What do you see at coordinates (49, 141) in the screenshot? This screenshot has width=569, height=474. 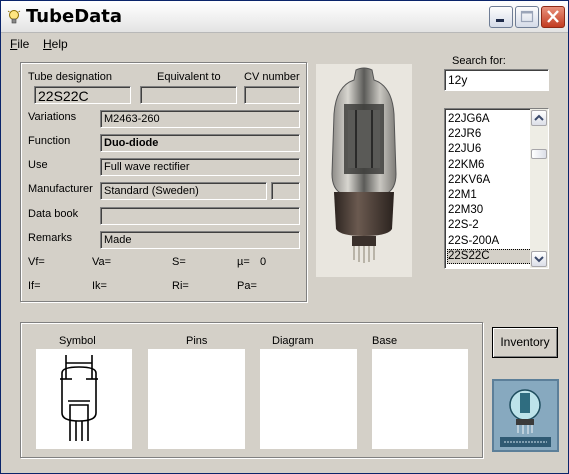 I see `function-label: Function` at bounding box center [49, 141].